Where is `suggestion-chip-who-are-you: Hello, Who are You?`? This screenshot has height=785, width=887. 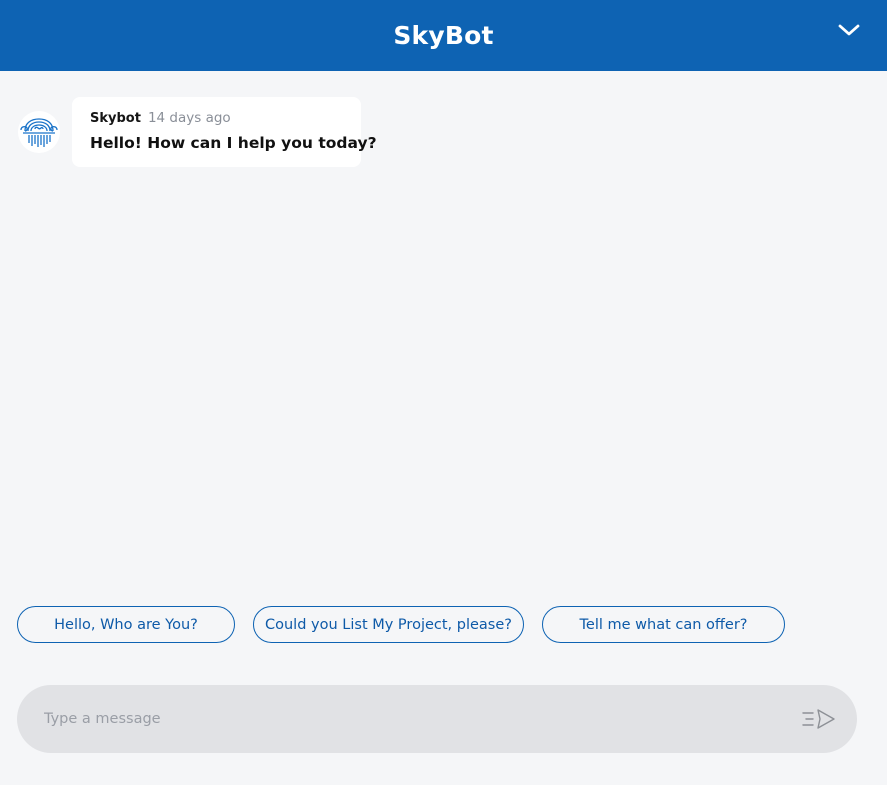 suggestion-chip-who-are-you: Hello, Who are You? is located at coordinates (126, 624).